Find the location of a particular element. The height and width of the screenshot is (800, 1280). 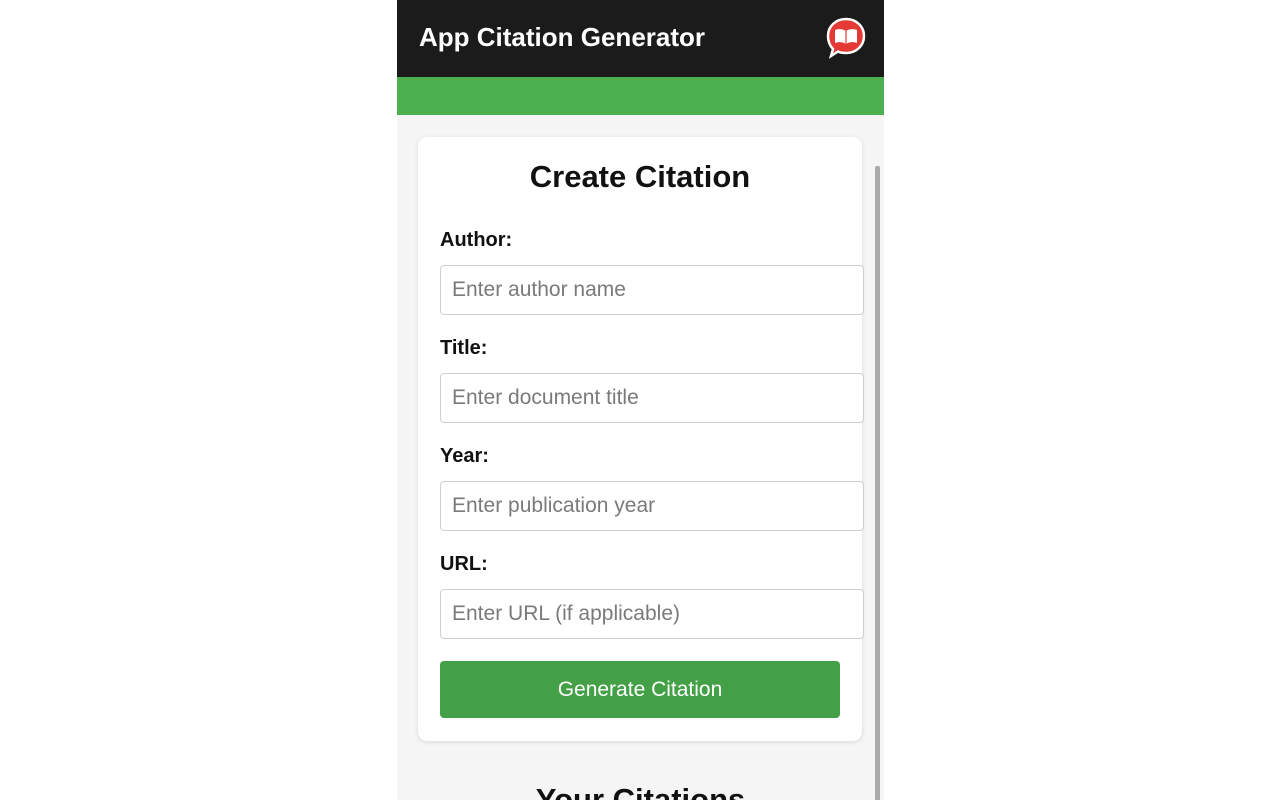

app-title: App Citation Generator is located at coordinates (562, 37).